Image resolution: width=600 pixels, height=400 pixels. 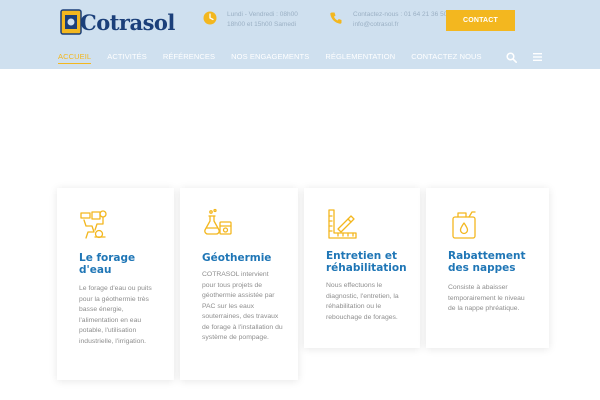 I want to click on card-title: Rabattement des nappes, so click(x=487, y=262).